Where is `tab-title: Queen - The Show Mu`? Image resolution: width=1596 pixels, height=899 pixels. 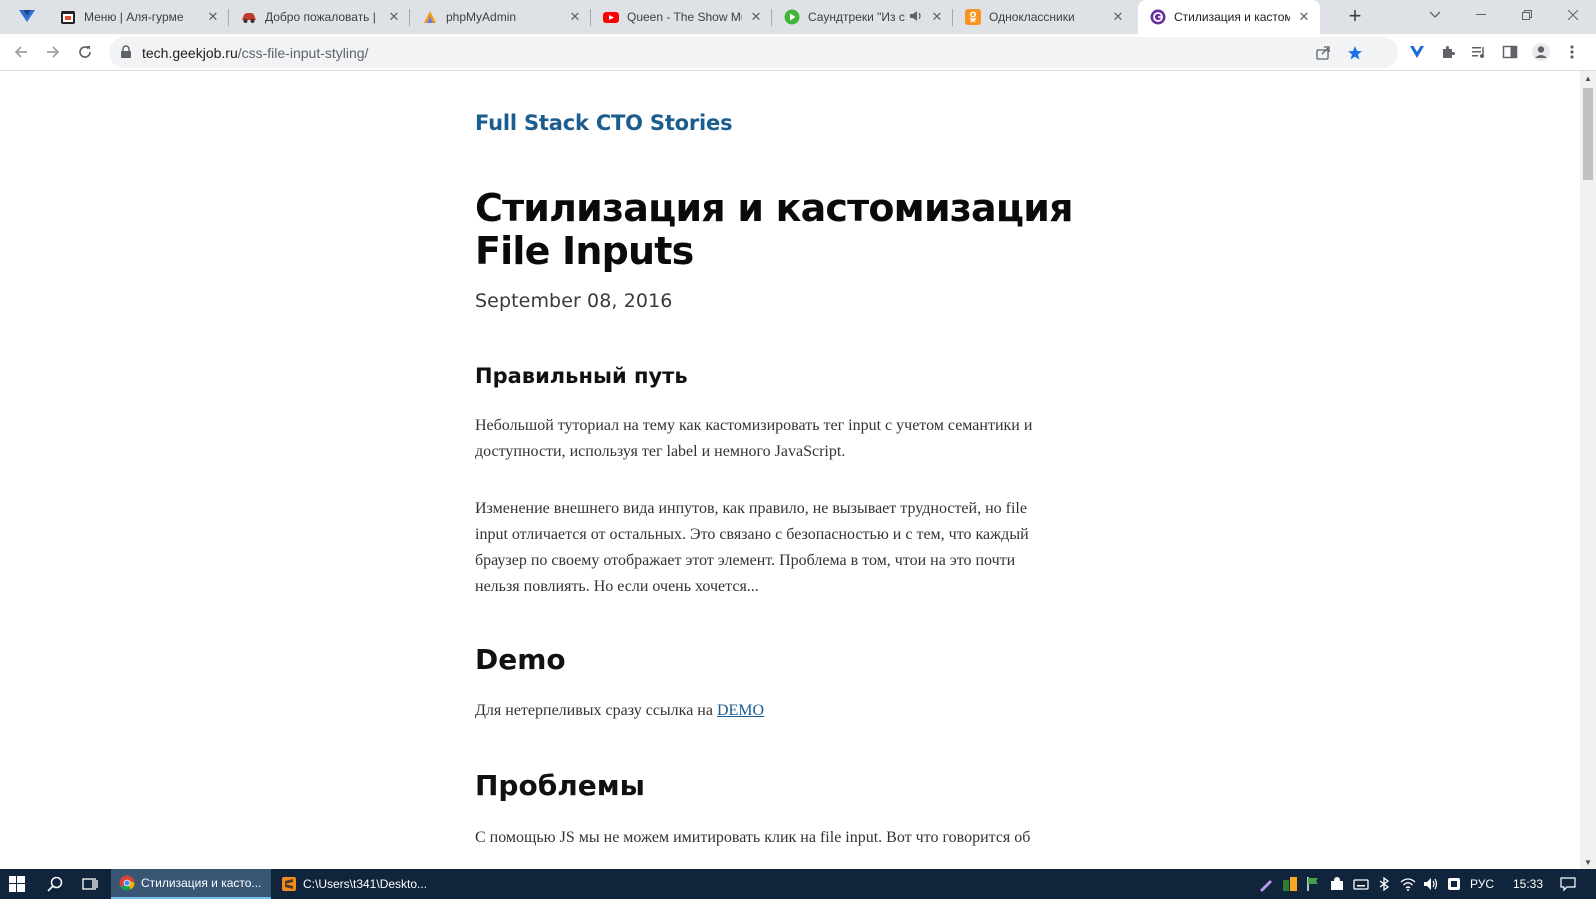
tab-title: Queen - The Show Mu is located at coordinates (684, 17).